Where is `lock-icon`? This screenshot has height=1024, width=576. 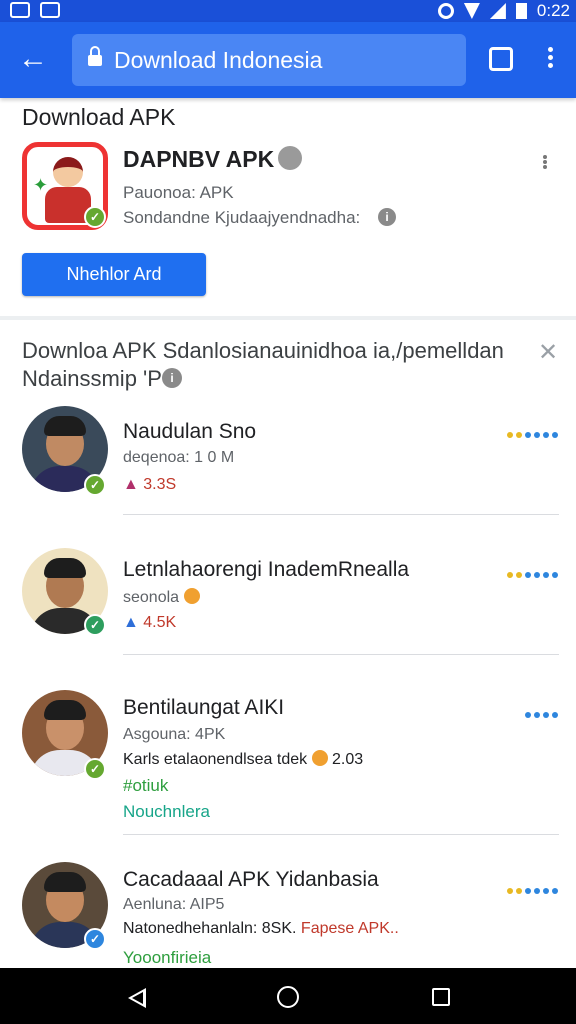 lock-icon is located at coordinates (95, 57).